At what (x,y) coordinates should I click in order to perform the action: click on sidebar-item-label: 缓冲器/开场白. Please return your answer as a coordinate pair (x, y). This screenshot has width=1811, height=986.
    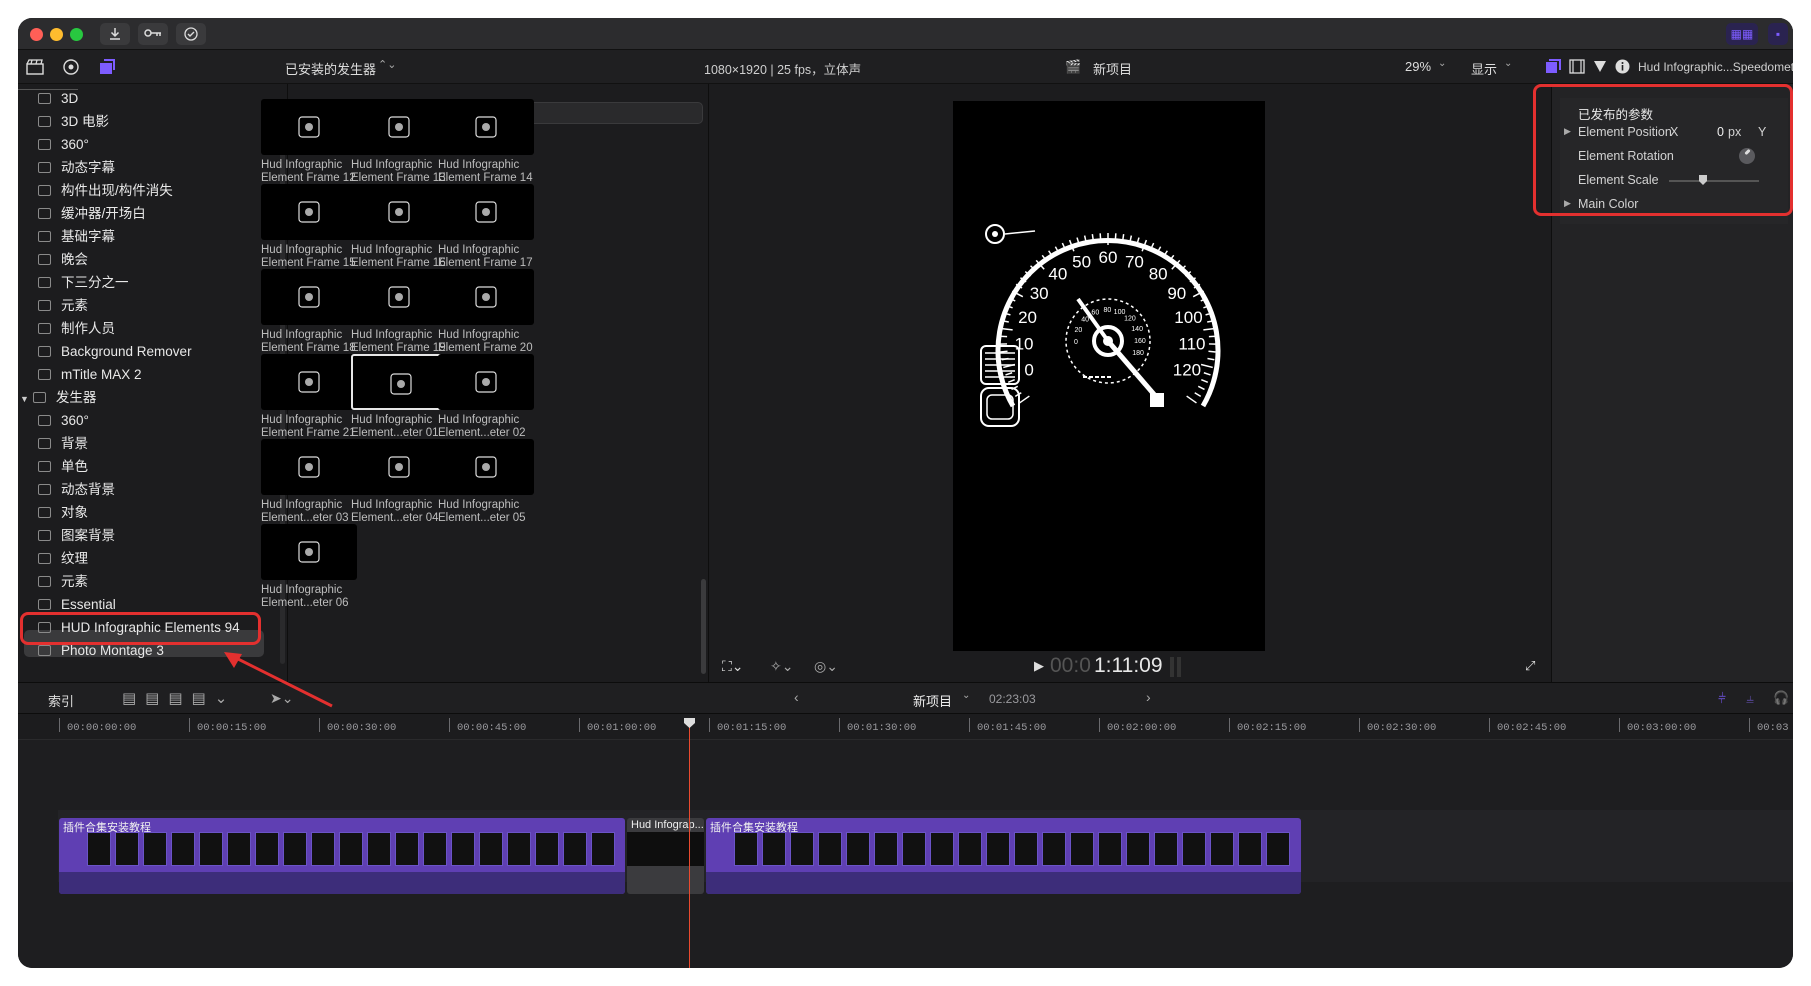
    Looking at the image, I should click on (103, 213).